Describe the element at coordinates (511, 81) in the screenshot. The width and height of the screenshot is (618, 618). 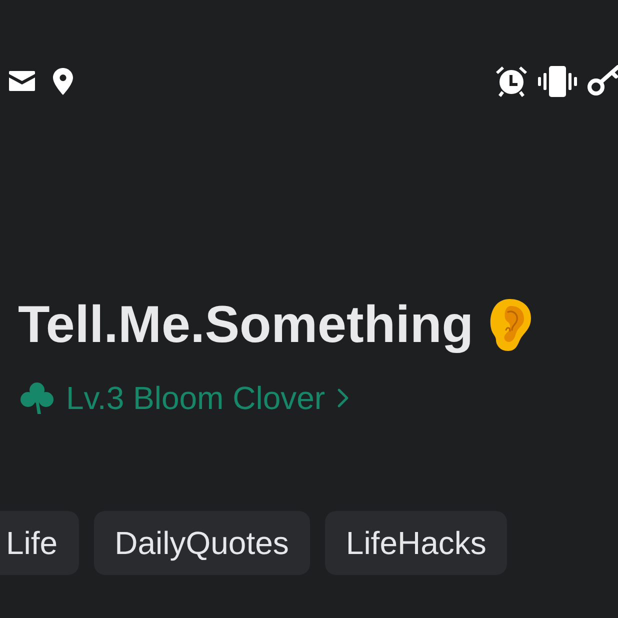
I see `alarm-clock-icon` at that location.